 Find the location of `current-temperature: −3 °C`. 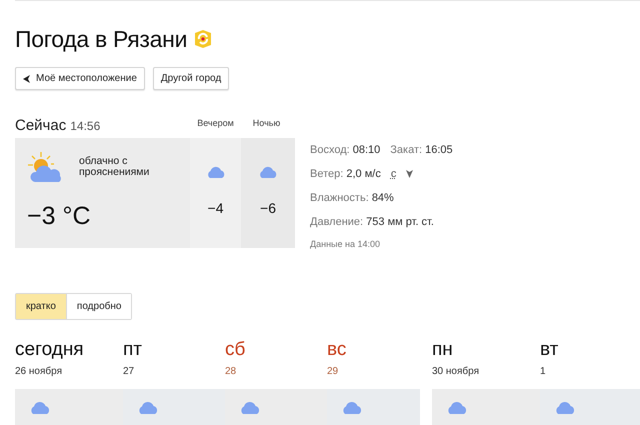

current-temperature: −3 °C is located at coordinates (59, 216).